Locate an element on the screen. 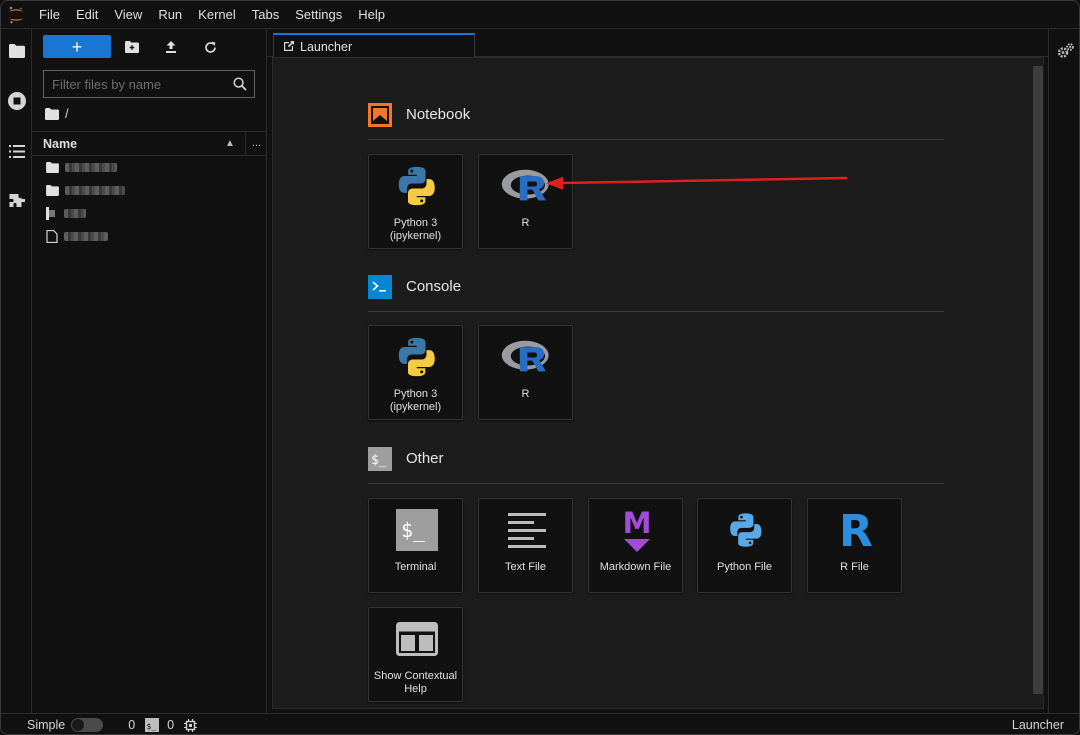 The height and width of the screenshot is (735, 1080). table-of-contents-tab is located at coordinates (16, 151).